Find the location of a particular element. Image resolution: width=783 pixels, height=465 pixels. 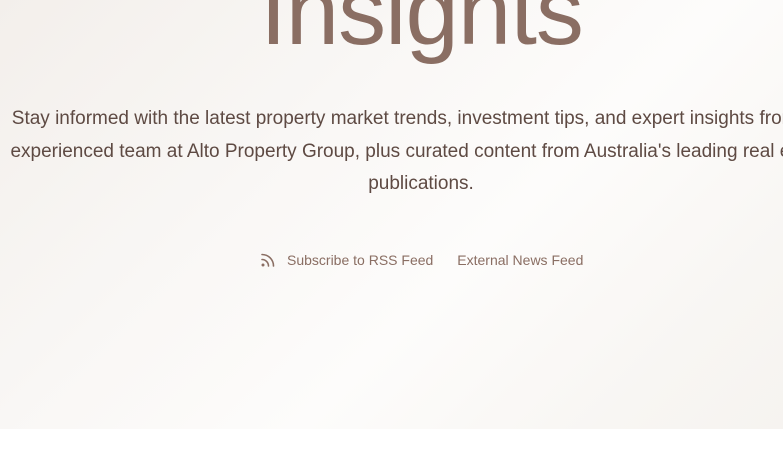

page-title: Insights is located at coordinates (422, 32).